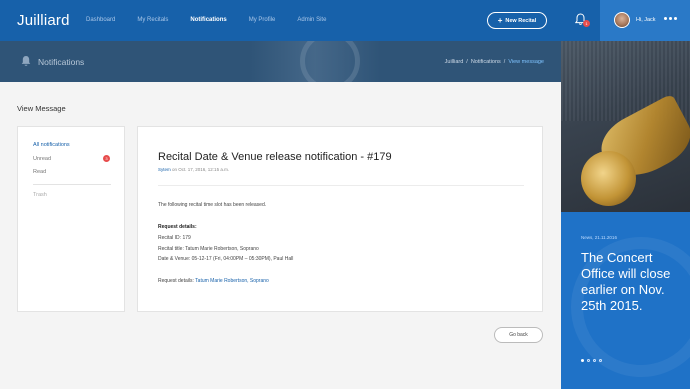  What do you see at coordinates (625, 126) in the screenshot?
I see `saxophone-photo` at bounding box center [625, 126].